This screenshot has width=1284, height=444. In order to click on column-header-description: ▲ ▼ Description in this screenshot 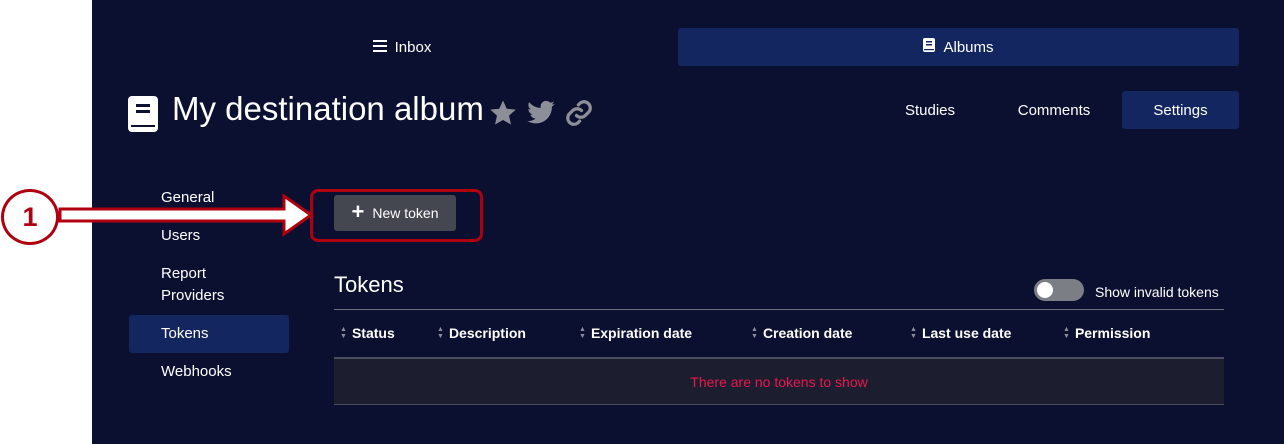, I will do `click(481, 333)`.